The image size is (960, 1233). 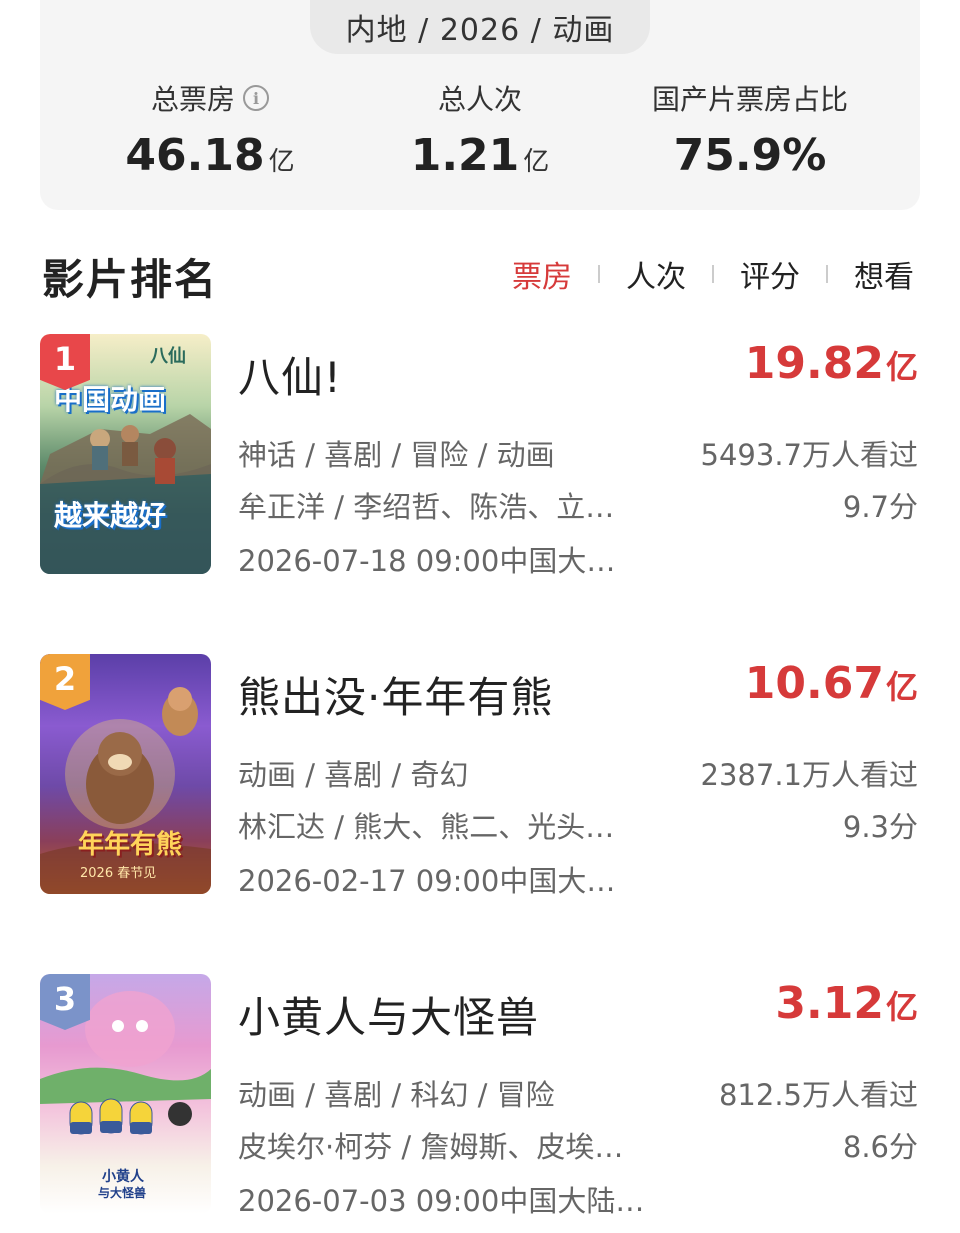 I want to click on stat-label: 总票房, so click(x=192, y=99).